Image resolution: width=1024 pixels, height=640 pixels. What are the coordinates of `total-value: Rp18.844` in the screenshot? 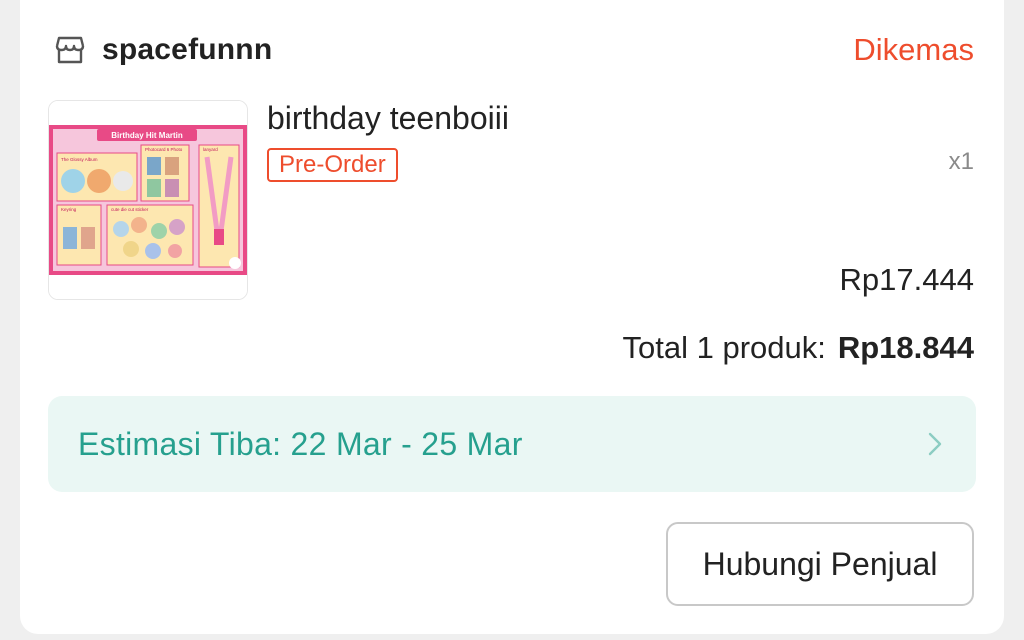 It's located at (905, 347).